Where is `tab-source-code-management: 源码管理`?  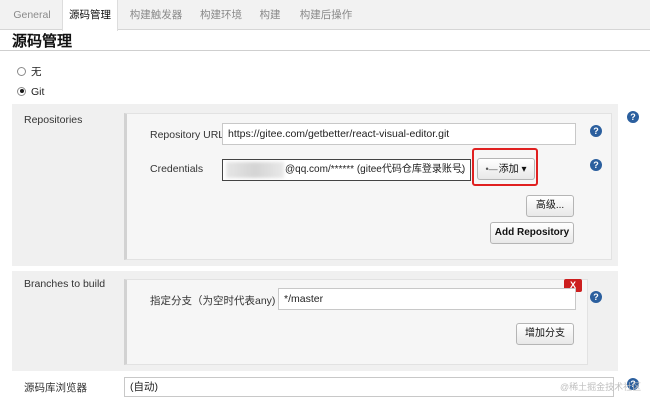 tab-source-code-management: 源码管理 is located at coordinates (90, 15).